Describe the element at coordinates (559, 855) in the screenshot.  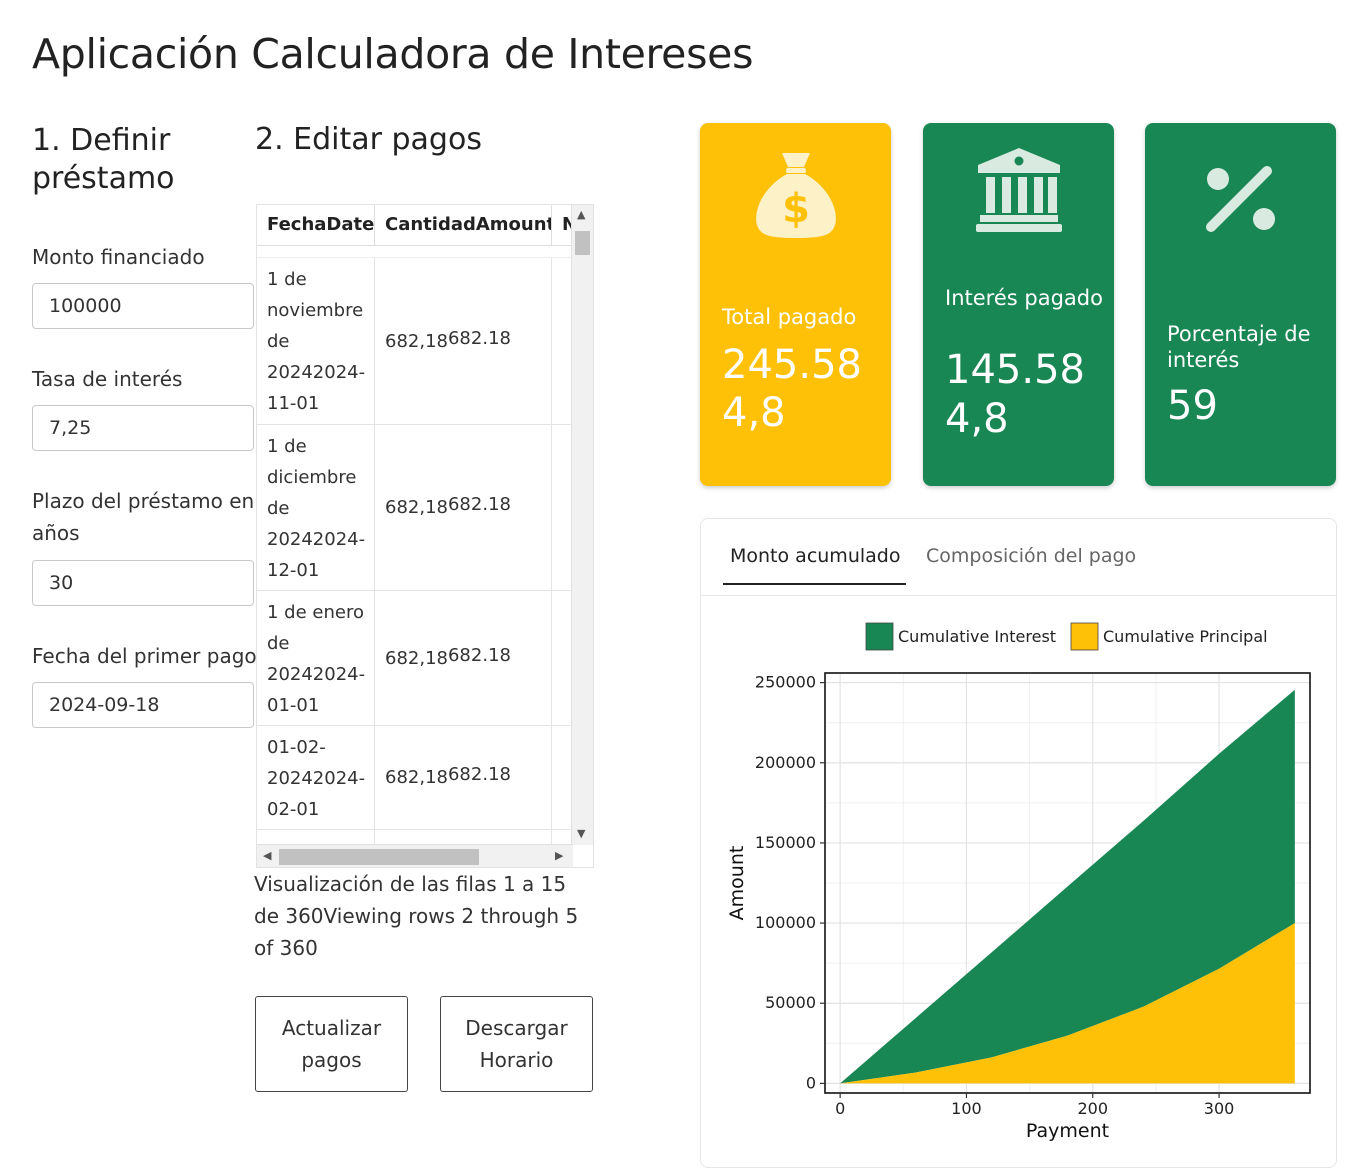
I see `scroll-right-icon: ▶` at that location.